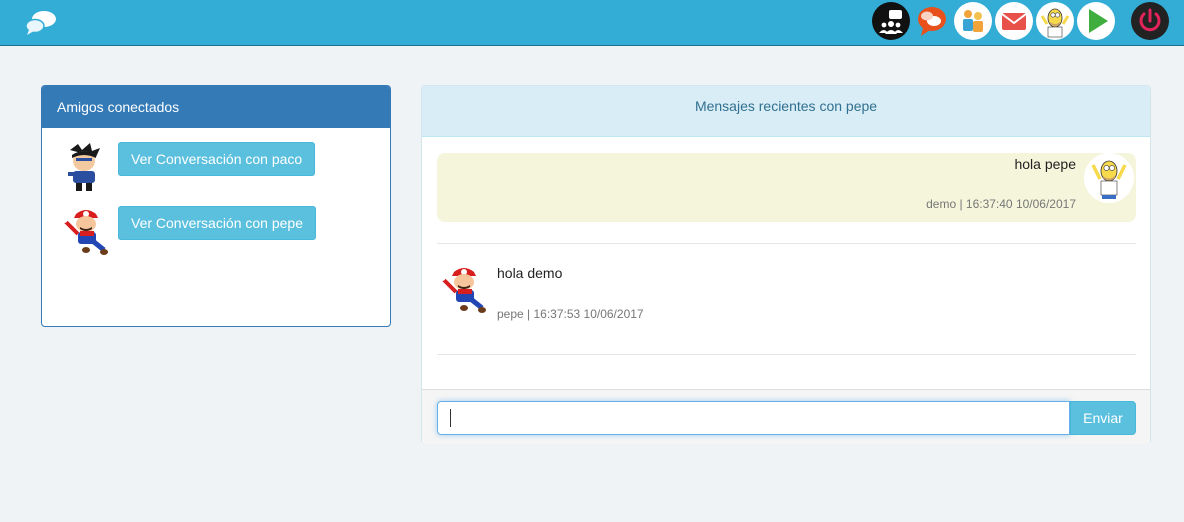 Image resolution: width=1184 pixels, height=522 pixels. What do you see at coordinates (932, 21) in the screenshot?
I see `messages-icon` at bounding box center [932, 21].